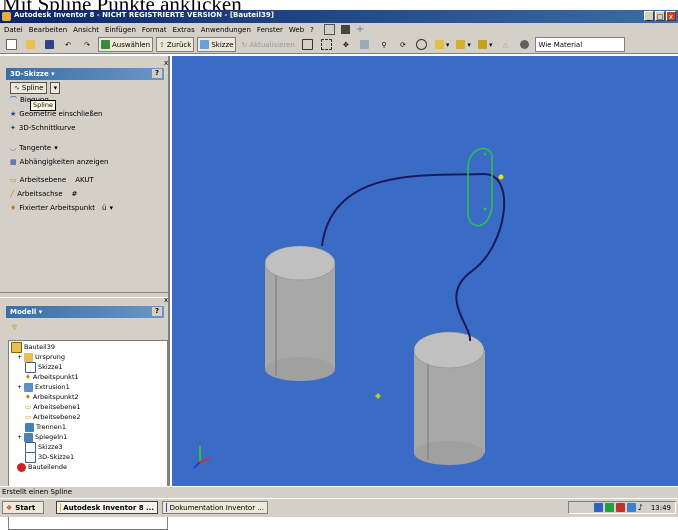 This screenshot has width=678, height=530. Describe the element at coordinates (55, 88) in the screenshot. I see `chevron-down-icon: ▾` at that location.